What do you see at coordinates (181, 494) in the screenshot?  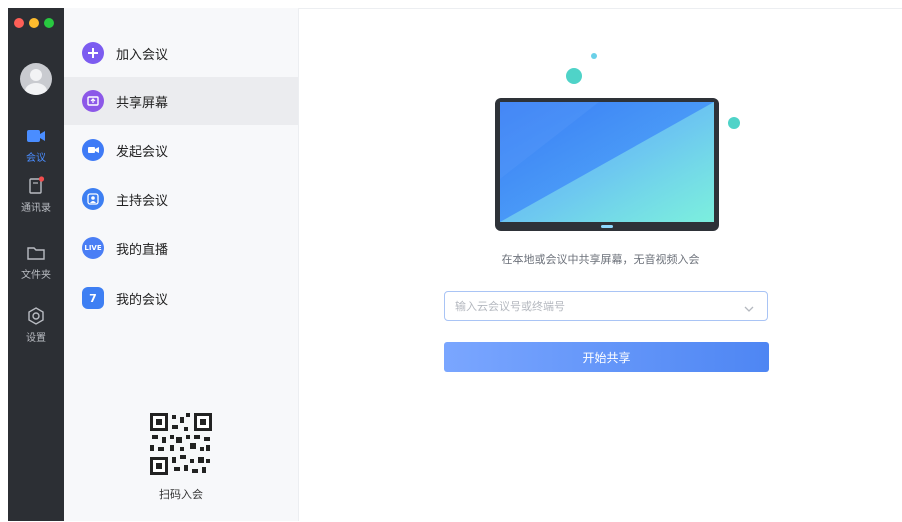 I see `qr-label: 扫码入会` at bounding box center [181, 494].